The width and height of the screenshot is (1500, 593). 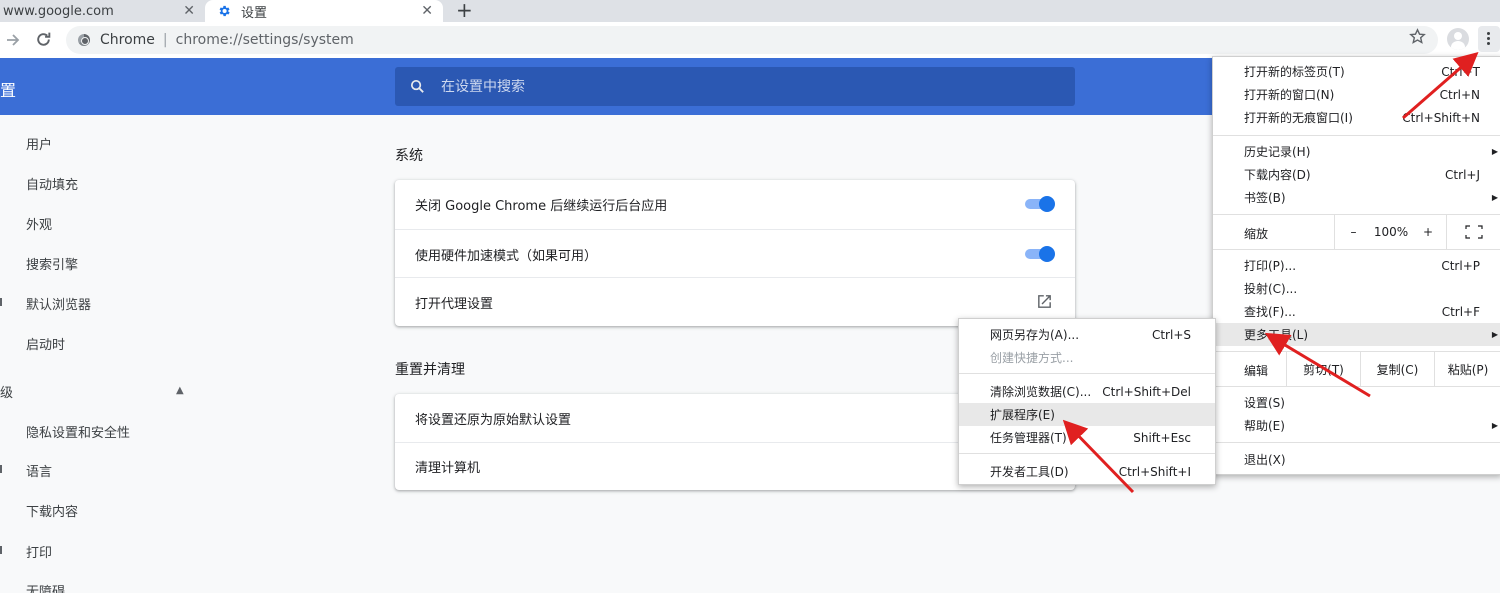 I want to click on new-tab-button: +, so click(x=464, y=11).